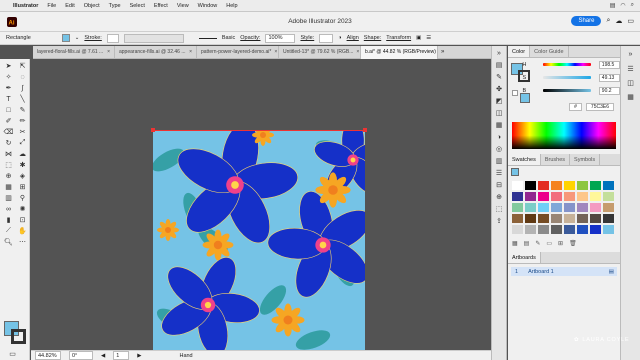  What do you see at coordinates (153, 38) in the screenshot?
I see `variable-width-dropdown` at bounding box center [153, 38].